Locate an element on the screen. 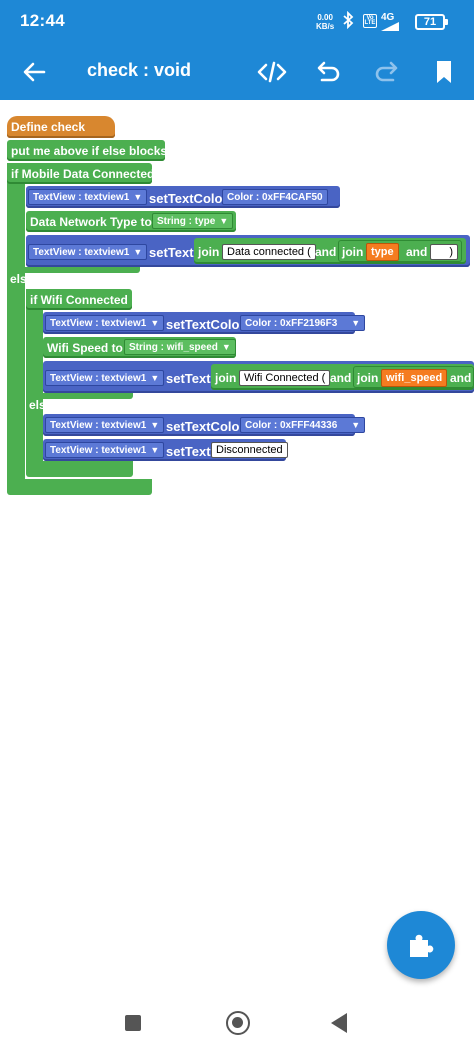 This screenshot has height=1053, width=474. variable-type: type is located at coordinates (382, 252).